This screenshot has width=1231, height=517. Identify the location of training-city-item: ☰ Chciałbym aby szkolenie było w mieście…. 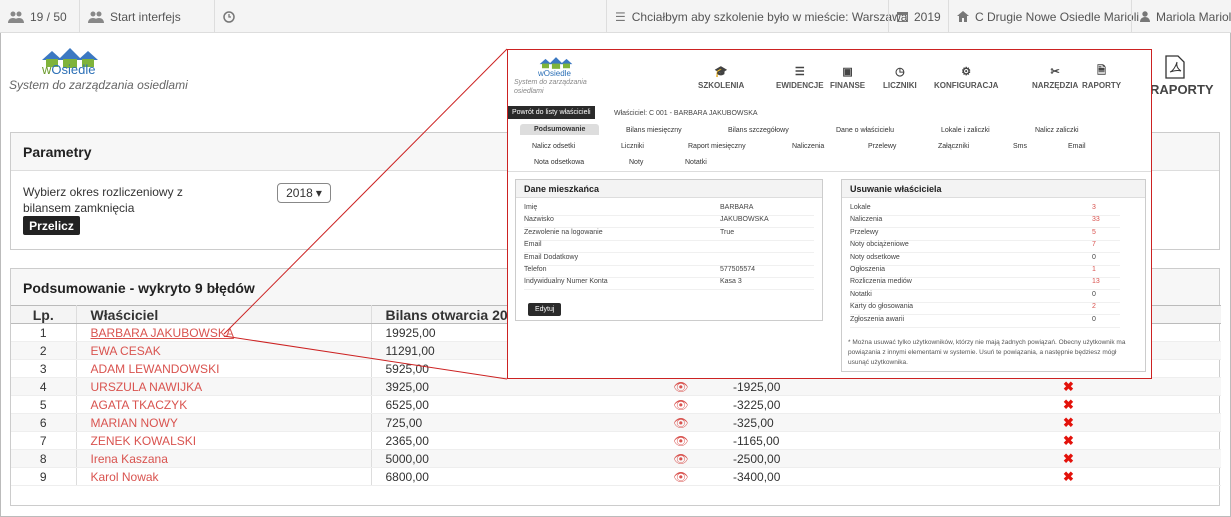
(756, 16).